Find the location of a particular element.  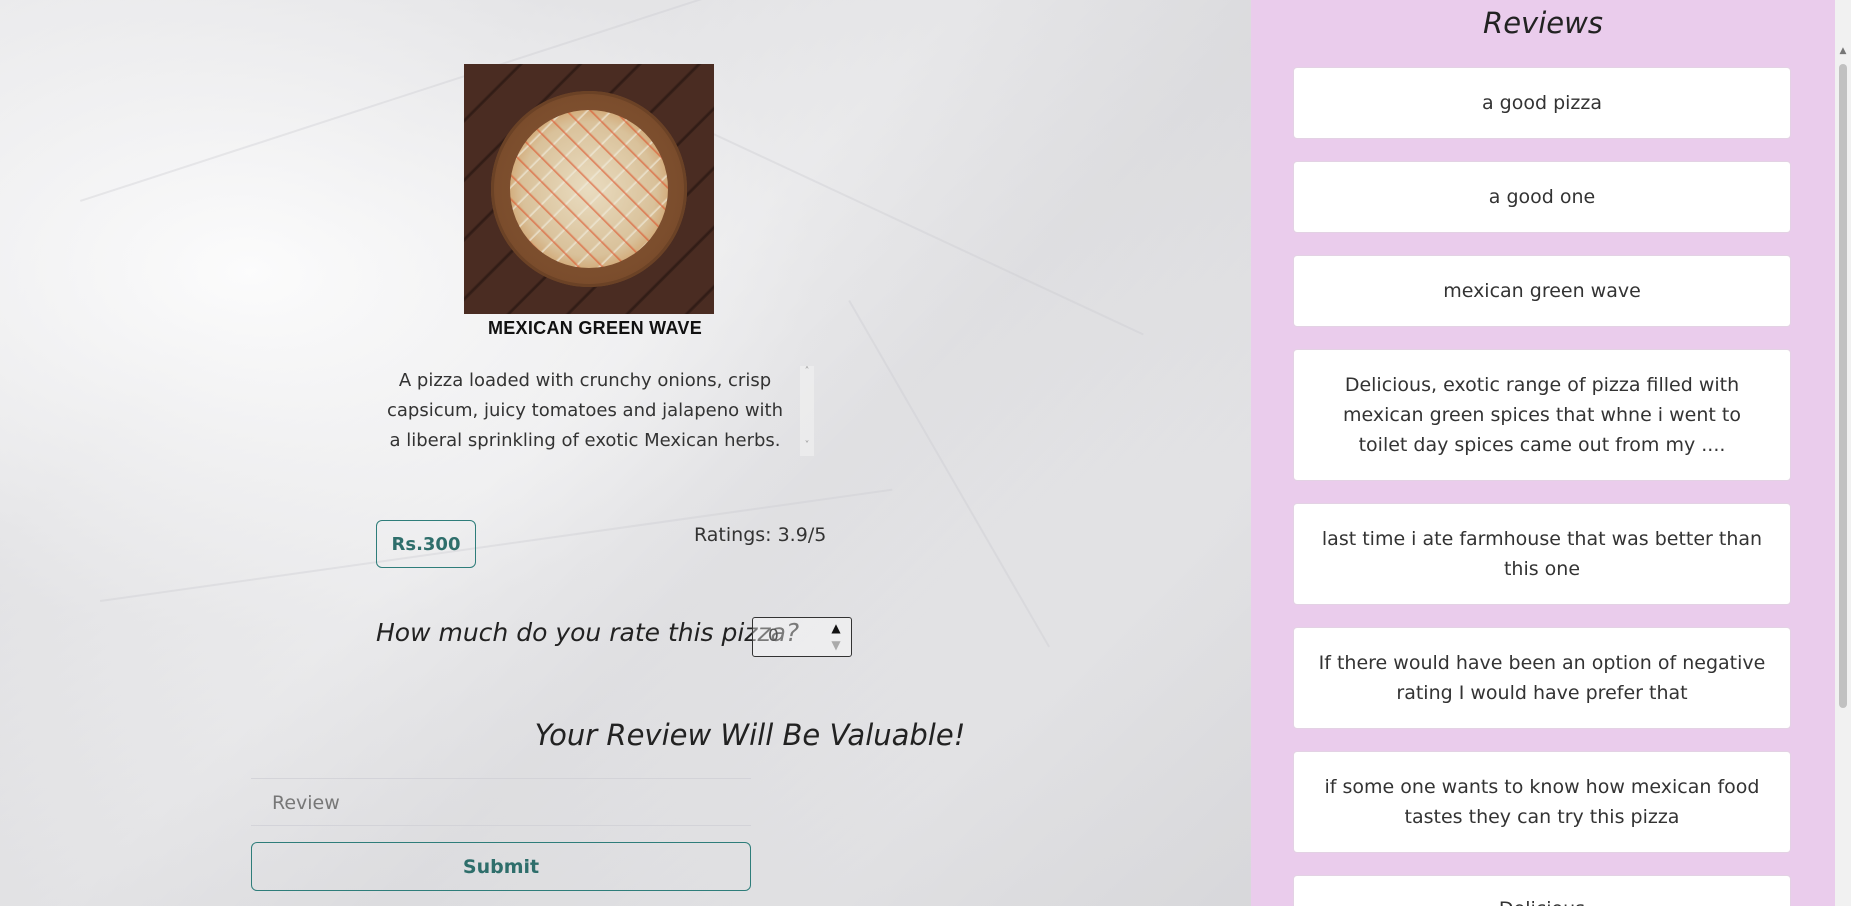

review-card: a good one is located at coordinates (1542, 197).